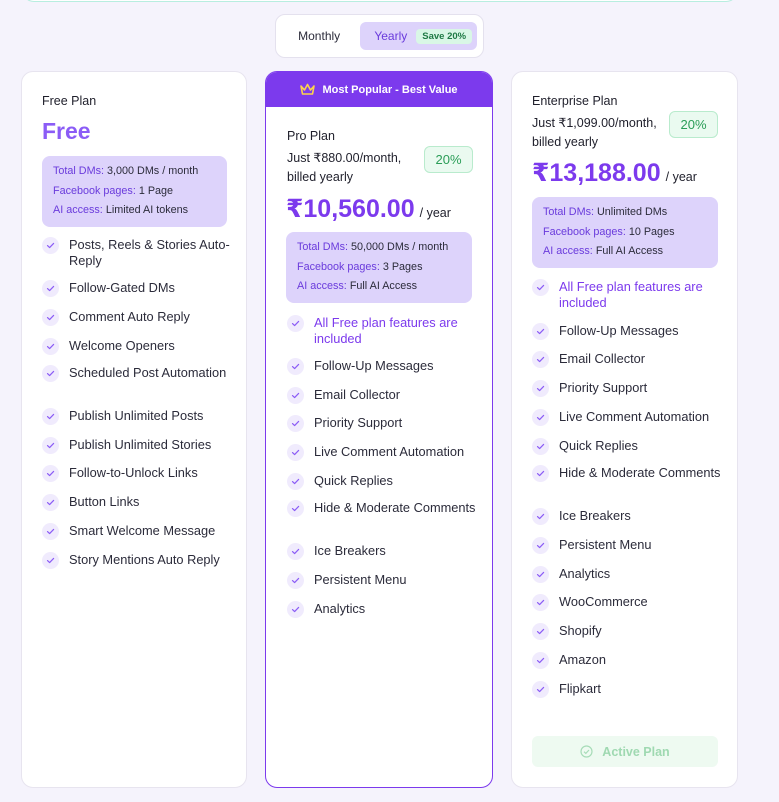  Describe the element at coordinates (142, 502) in the screenshot. I see `feature-item: Button Links` at that location.